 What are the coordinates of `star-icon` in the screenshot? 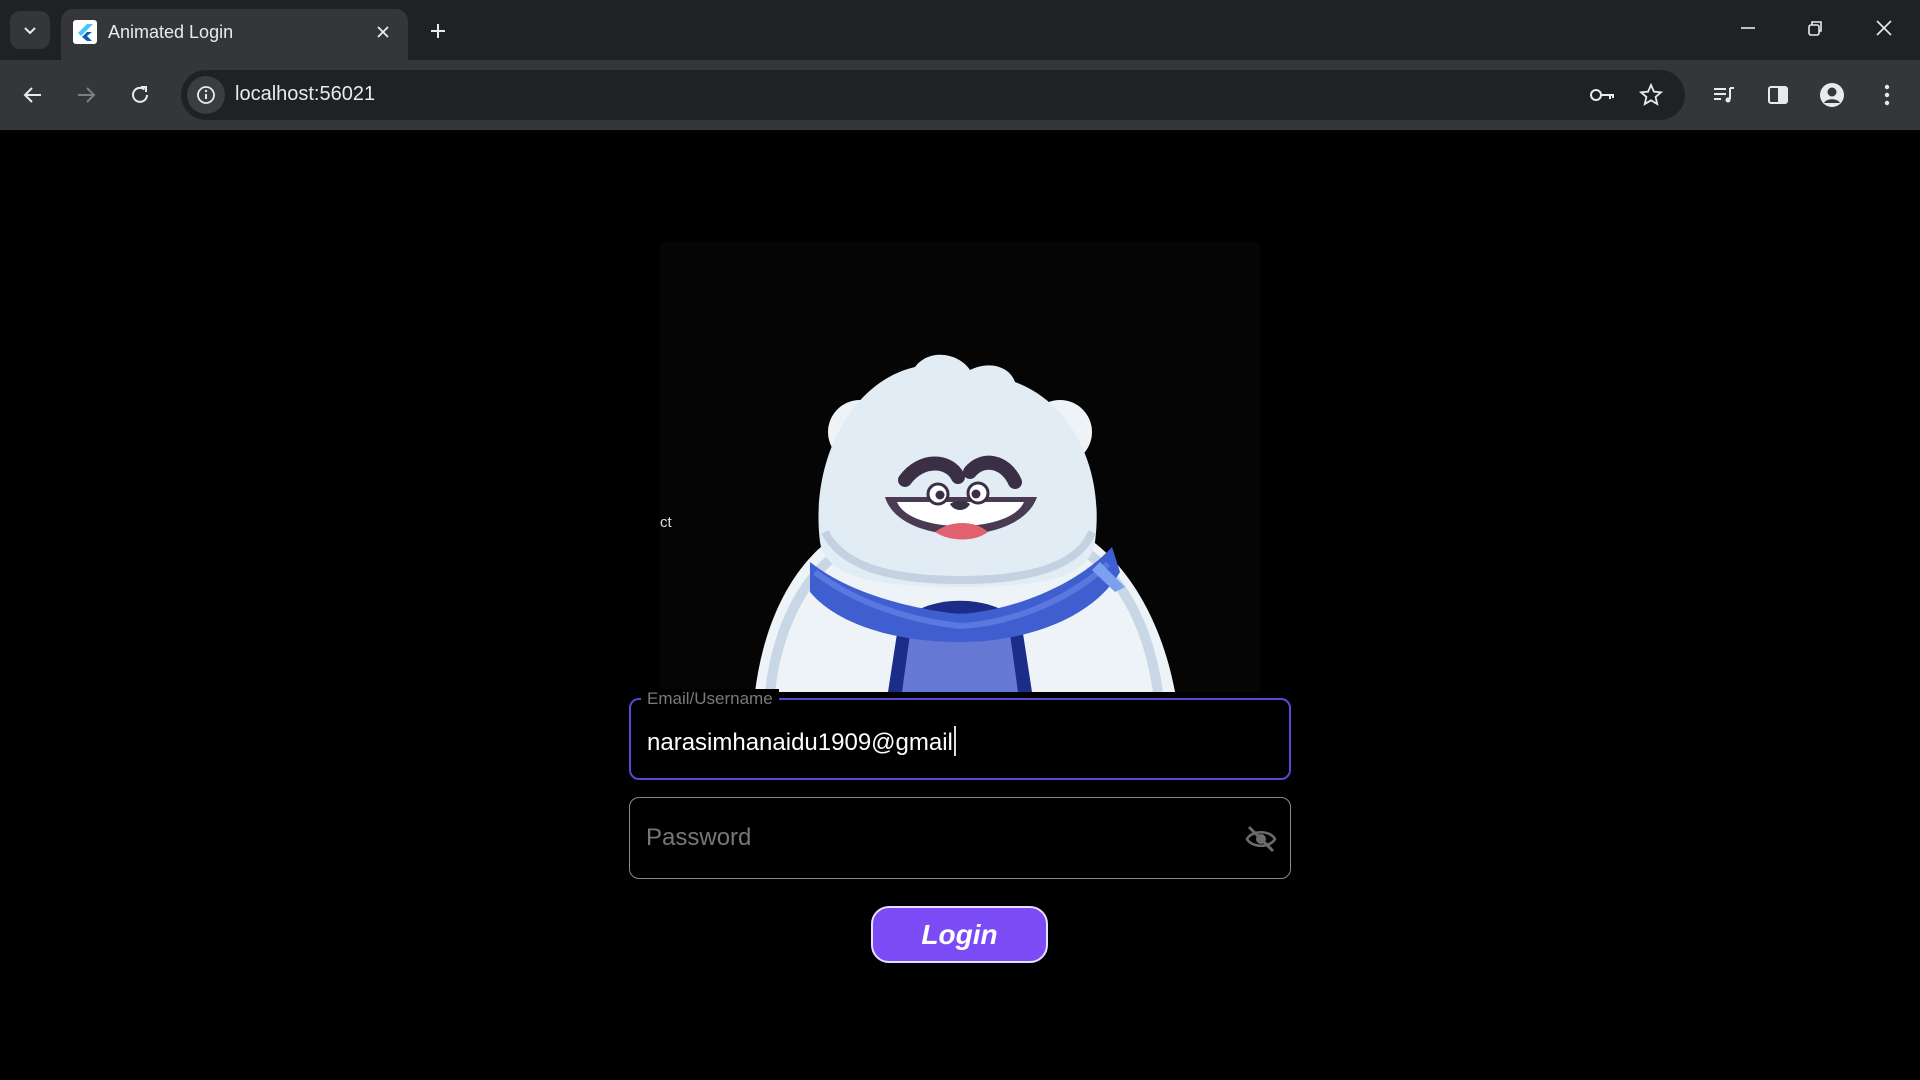 It's located at (1651, 94).